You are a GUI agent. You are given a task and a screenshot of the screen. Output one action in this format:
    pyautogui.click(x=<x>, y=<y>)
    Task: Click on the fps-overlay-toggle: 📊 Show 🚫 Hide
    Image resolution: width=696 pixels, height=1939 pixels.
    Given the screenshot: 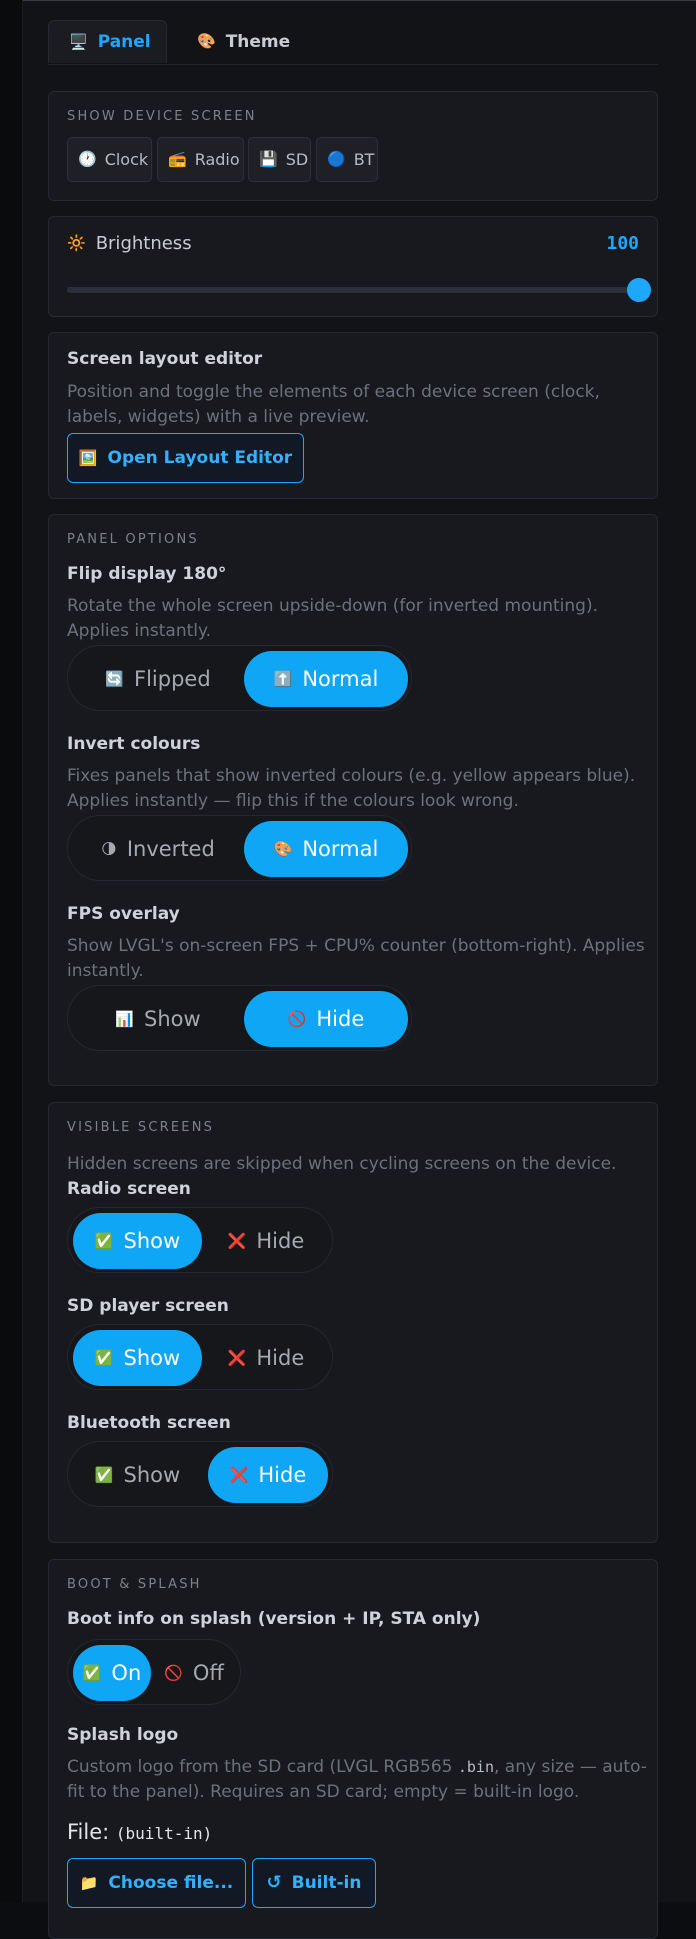 What is the action you would take?
    pyautogui.click(x=239, y=1018)
    